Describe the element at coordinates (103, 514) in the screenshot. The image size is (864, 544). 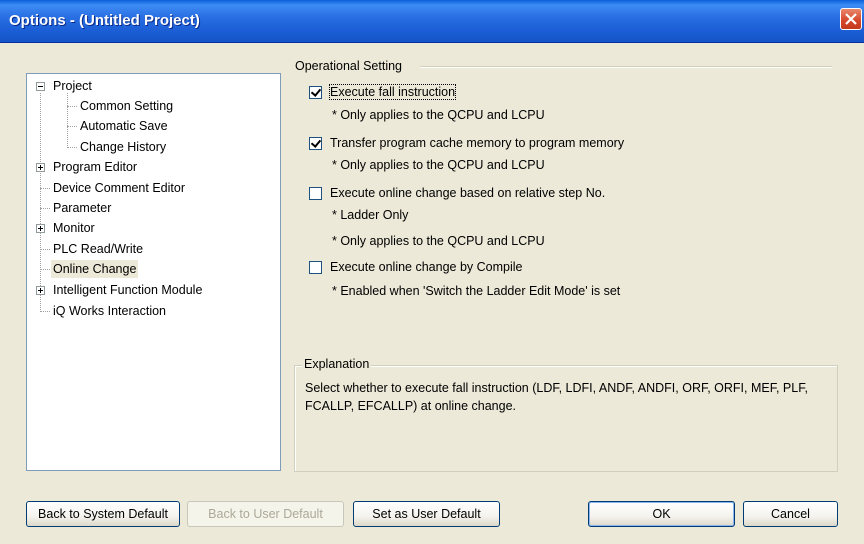
I see `back-to-system-default-button: Back to System Default` at that location.